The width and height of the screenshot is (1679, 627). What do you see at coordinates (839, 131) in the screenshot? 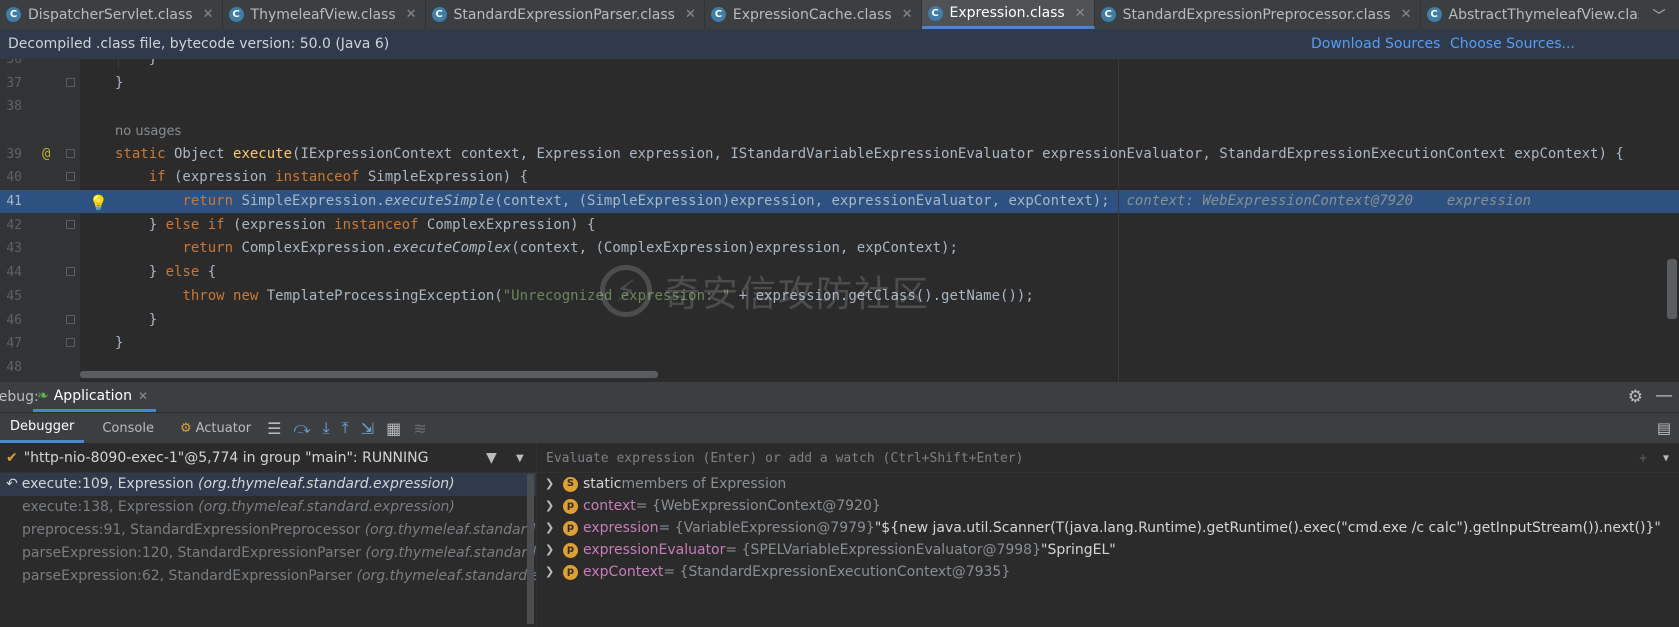
I see `usages-line: no usages` at bounding box center [839, 131].